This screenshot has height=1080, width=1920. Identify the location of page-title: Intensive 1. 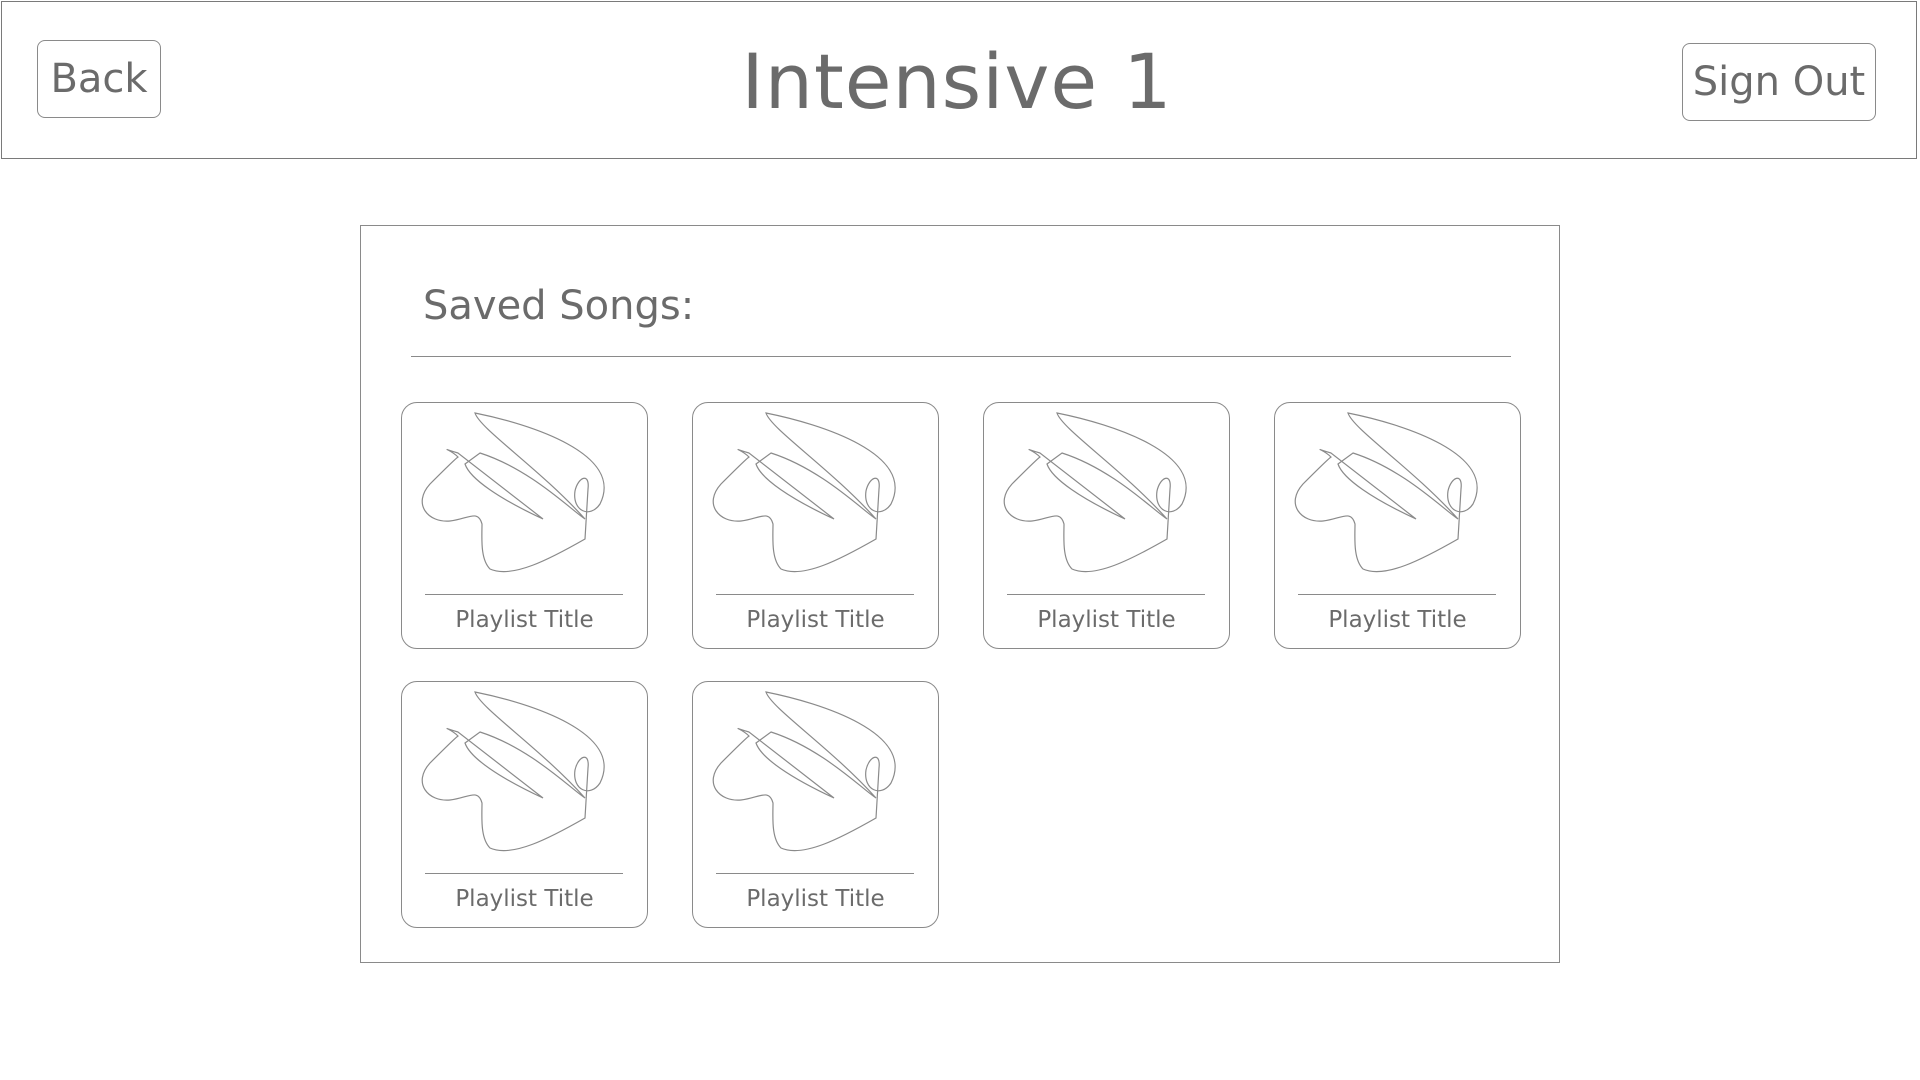
(957, 81).